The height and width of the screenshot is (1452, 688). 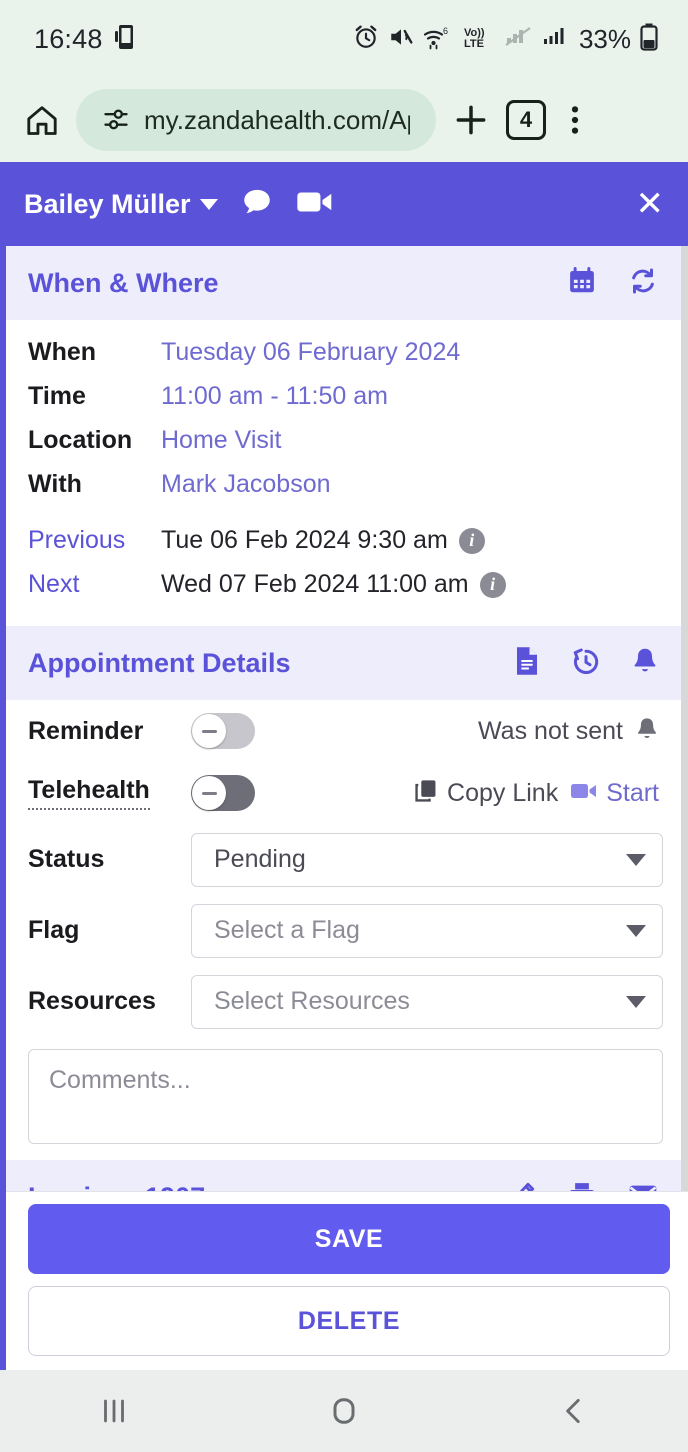 I want to click on resources-value: Select Resources, so click(x=312, y=1001).